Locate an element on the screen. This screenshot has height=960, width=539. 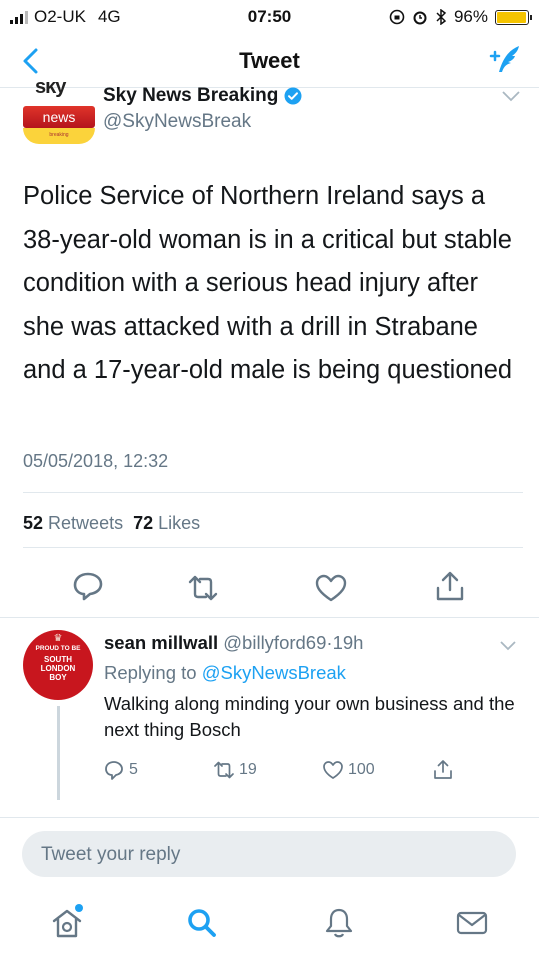
reply-likes-count: 100 is located at coordinates (361, 769).